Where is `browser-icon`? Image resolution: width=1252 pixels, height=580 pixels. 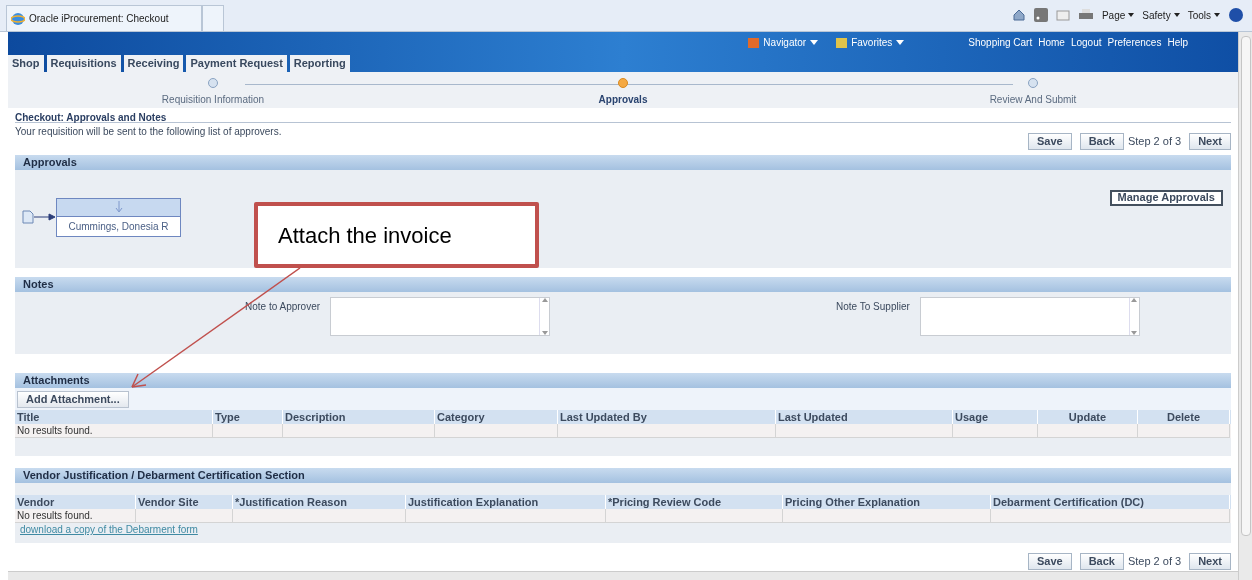 browser-icon is located at coordinates (18, 18).